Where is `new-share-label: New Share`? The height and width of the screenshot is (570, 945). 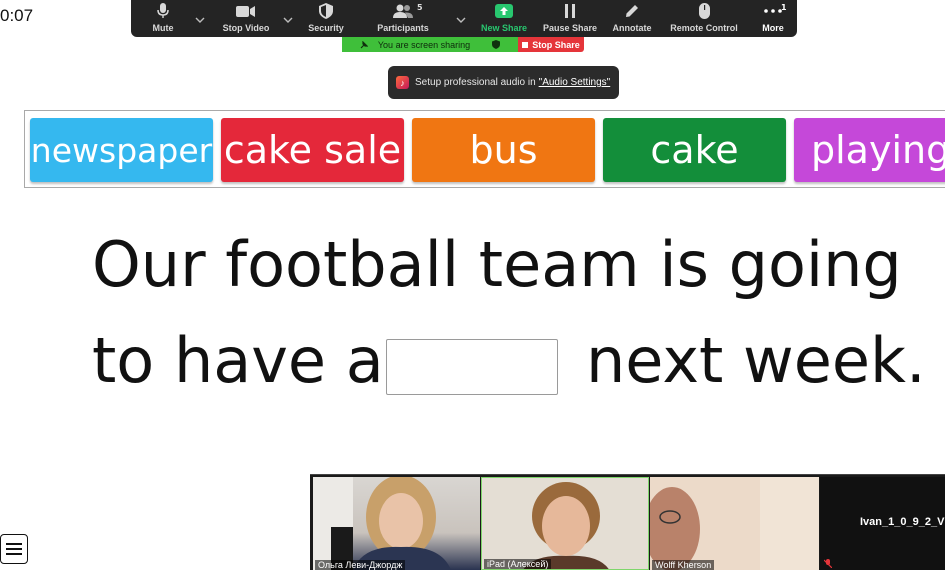 new-share-label: New Share is located at coordinates (504, 28).